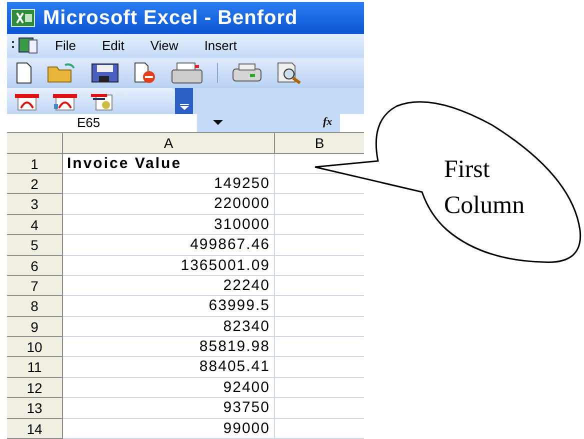 This screenshot has height=439, width=584. Describe the element at coordinates (23, 17) in the screenshot. I see `spreadsheet-icon` at that location.